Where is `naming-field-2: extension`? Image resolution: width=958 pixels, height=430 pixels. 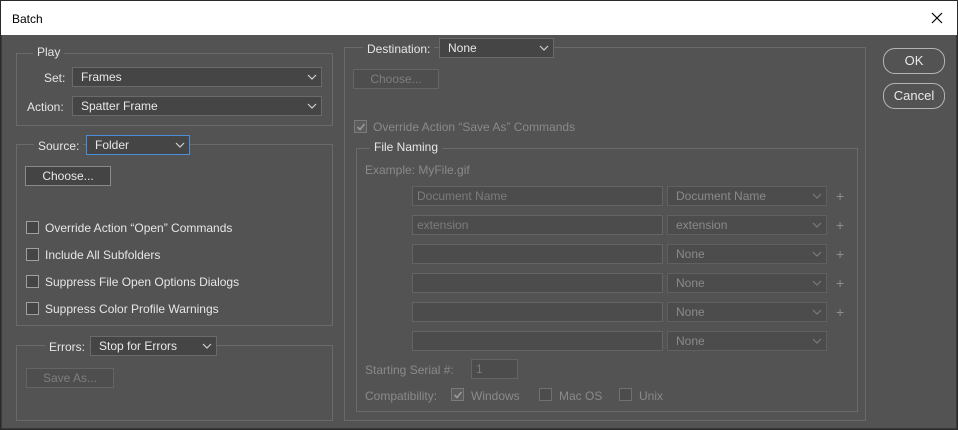 naming-field-2: extension is located at coordinates (537, 225).